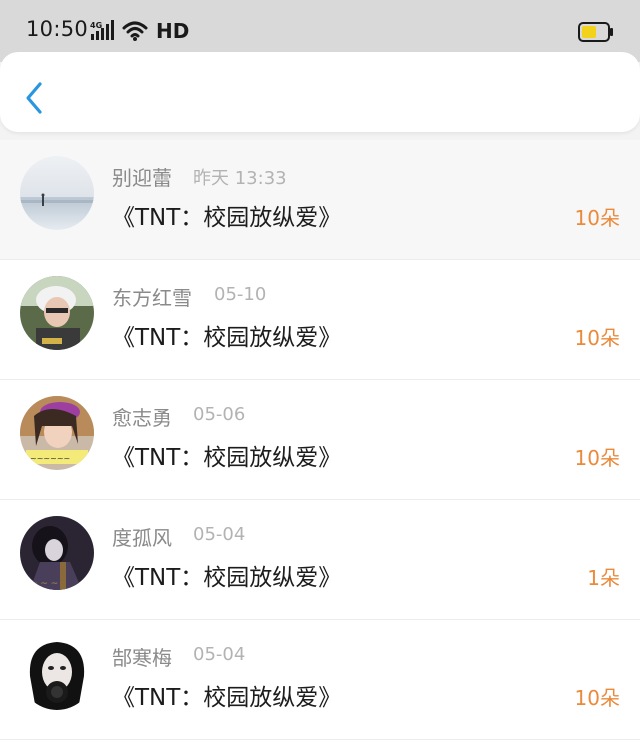 This screenshot has height=740, width=640. Describe the element at coordinates (219, 414) in the screenshot. I see `gift-date: 05-06` at that location.